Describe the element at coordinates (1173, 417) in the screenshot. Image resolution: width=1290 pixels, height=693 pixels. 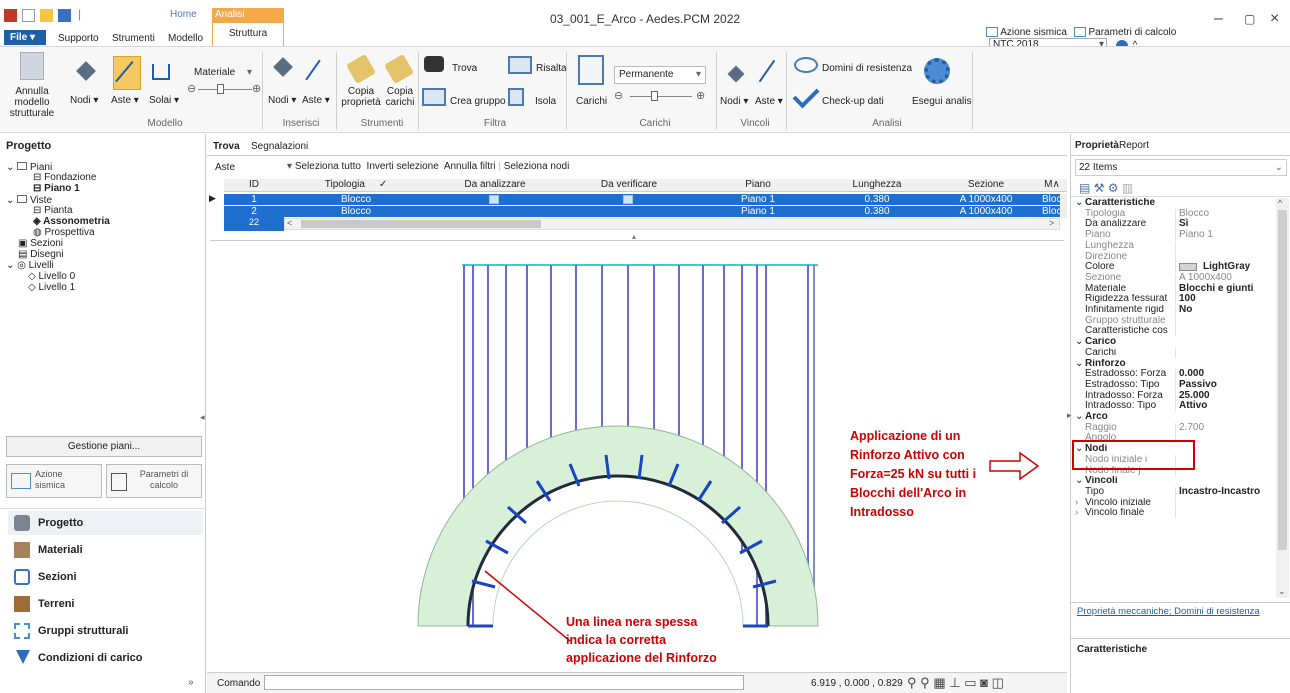
I see `property-category: ⌄ Arco` at that location.